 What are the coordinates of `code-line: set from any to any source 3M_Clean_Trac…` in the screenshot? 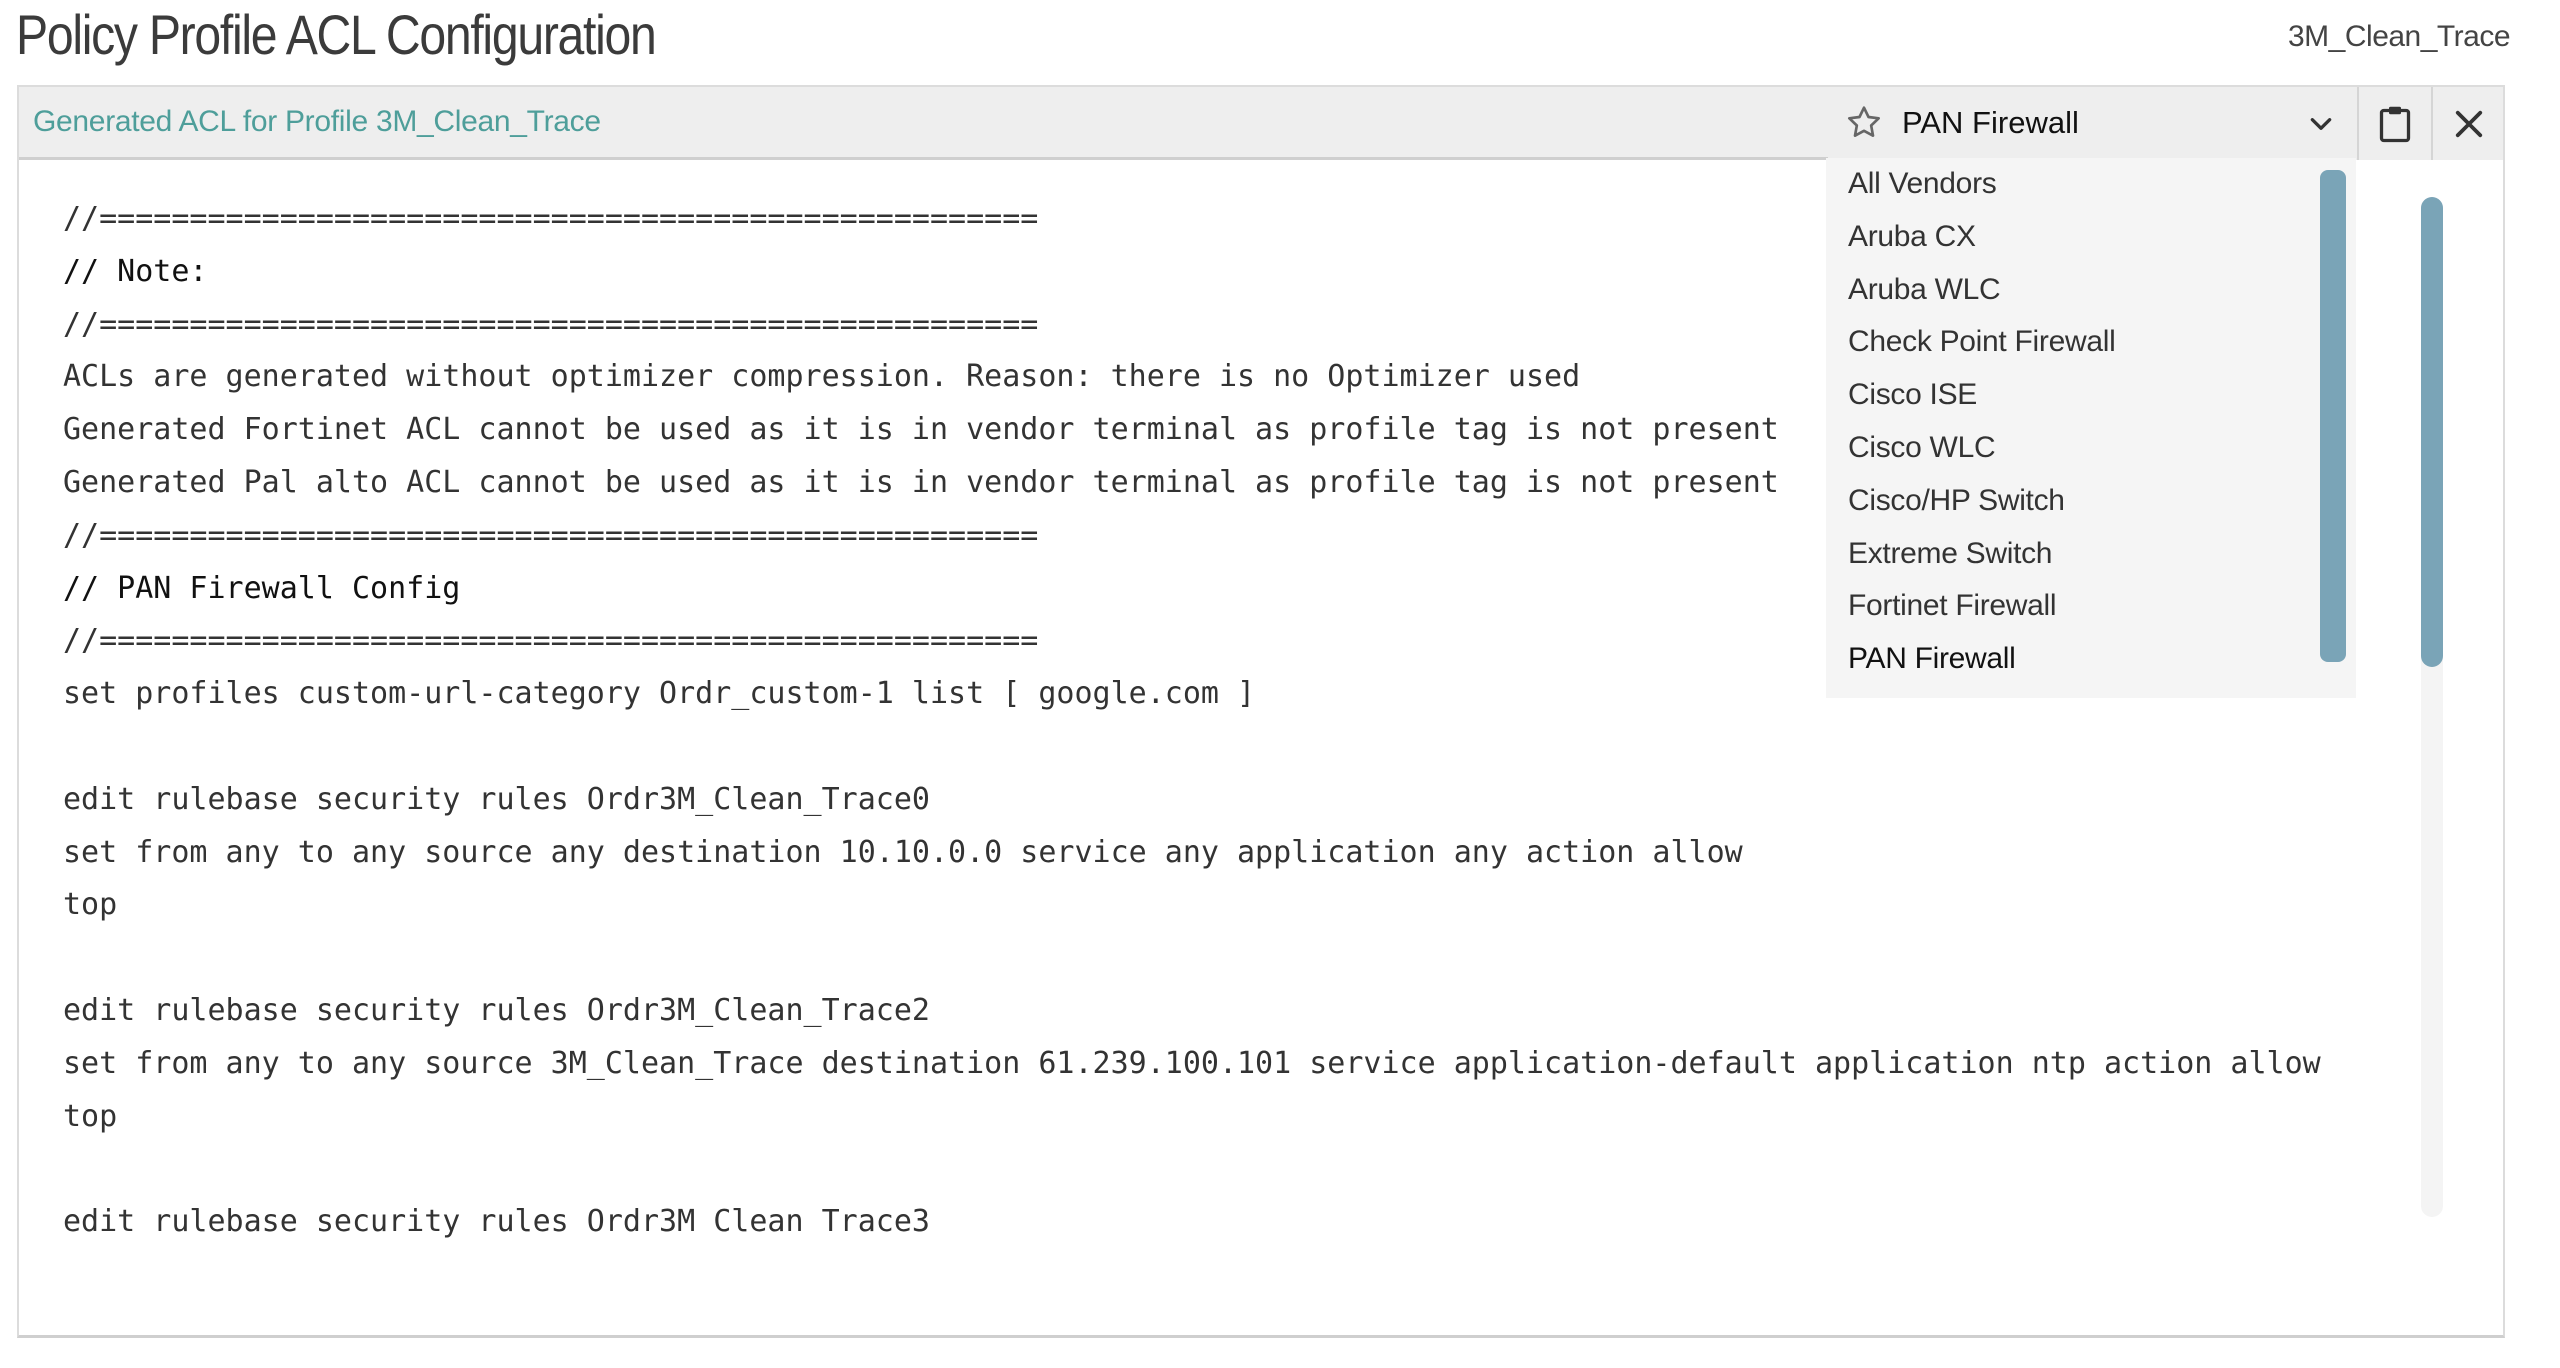 It's located at (1192, 1063).